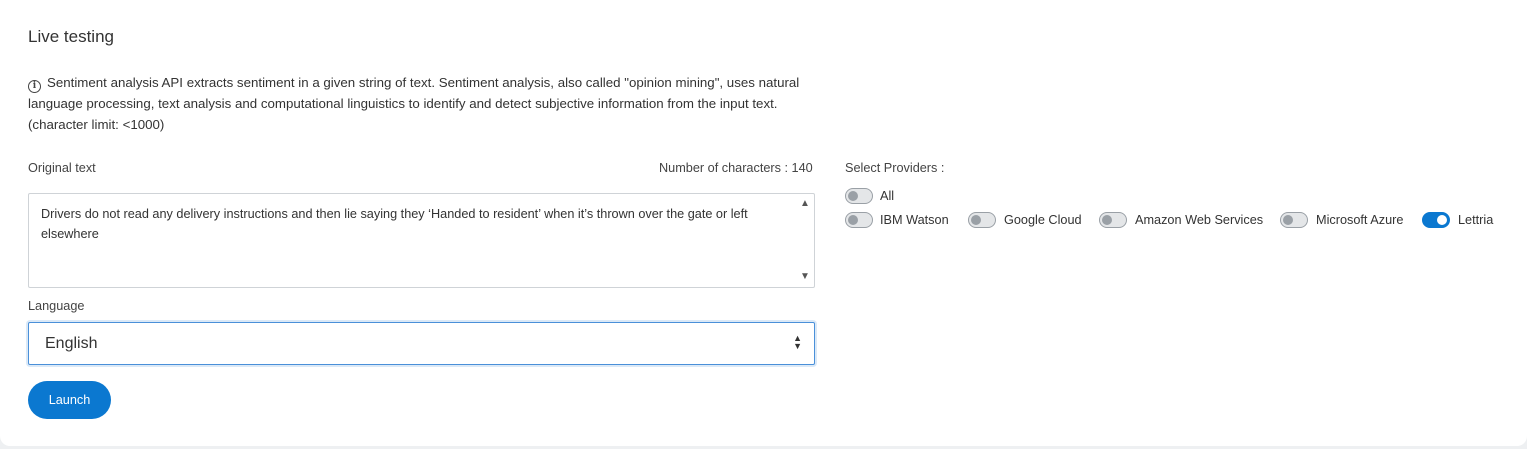 This screenshot has width=1527, height=449. I want to click on toggle-all, so click(859, 196).